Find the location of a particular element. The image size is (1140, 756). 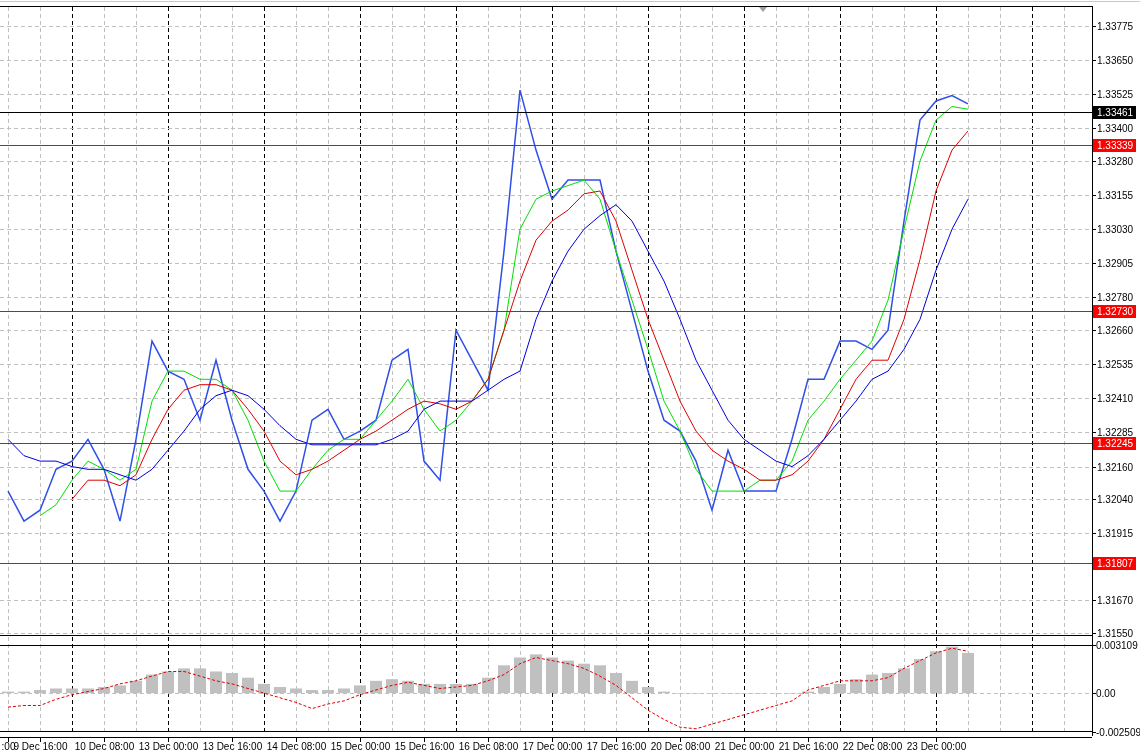

axis-label: 22 Dec 08:00 is located at coordinates (872, 746).